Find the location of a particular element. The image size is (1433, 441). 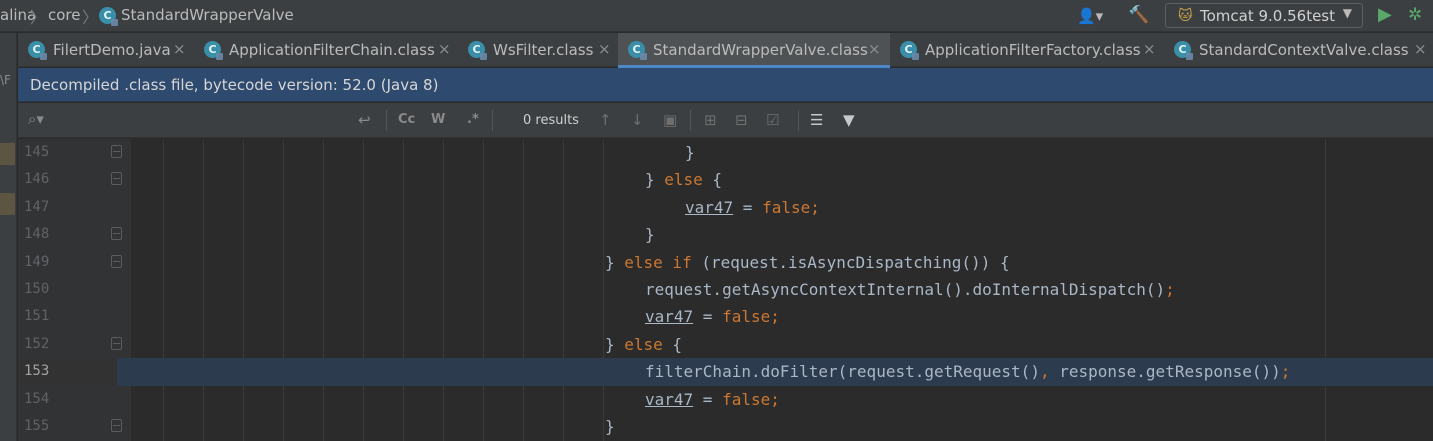

whole-words-toggle: W is located at coordinates (438, 119).